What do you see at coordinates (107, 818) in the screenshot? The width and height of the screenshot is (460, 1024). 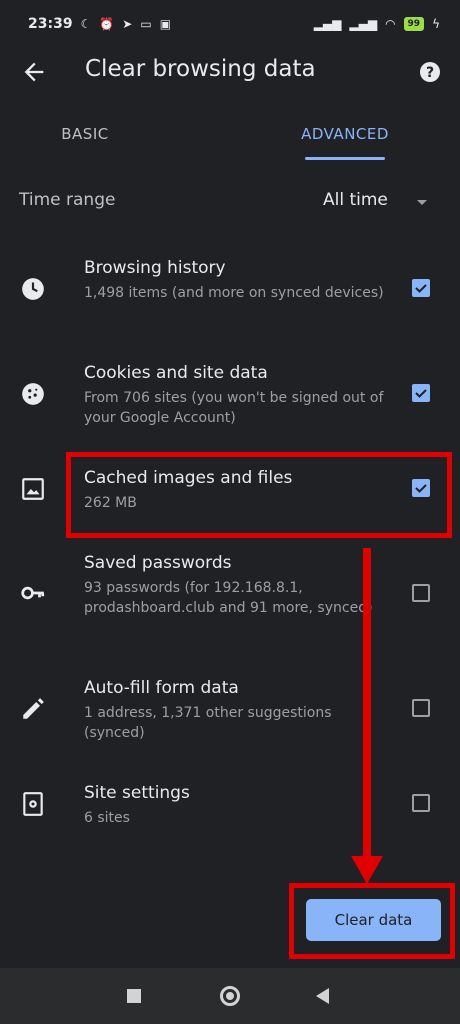 I see `item-description: 6 sites` at bounding box center [107, 818].